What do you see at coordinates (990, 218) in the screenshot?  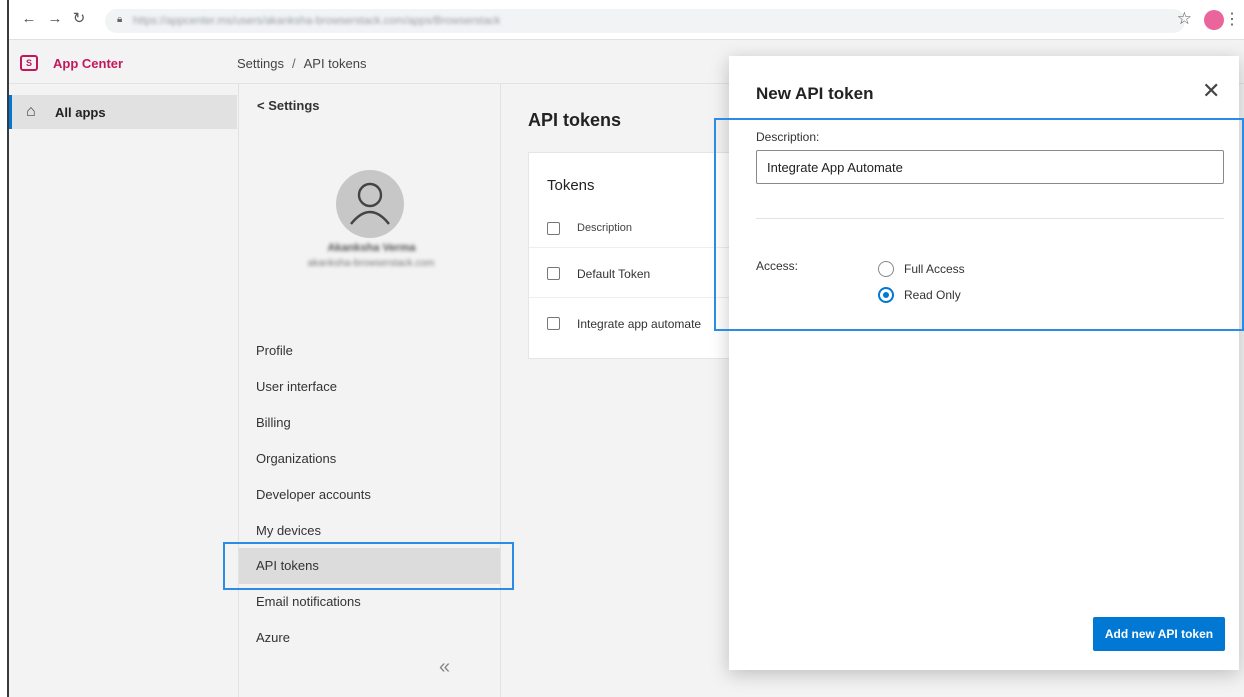 I see `divider` at bounding box center [990, 218].